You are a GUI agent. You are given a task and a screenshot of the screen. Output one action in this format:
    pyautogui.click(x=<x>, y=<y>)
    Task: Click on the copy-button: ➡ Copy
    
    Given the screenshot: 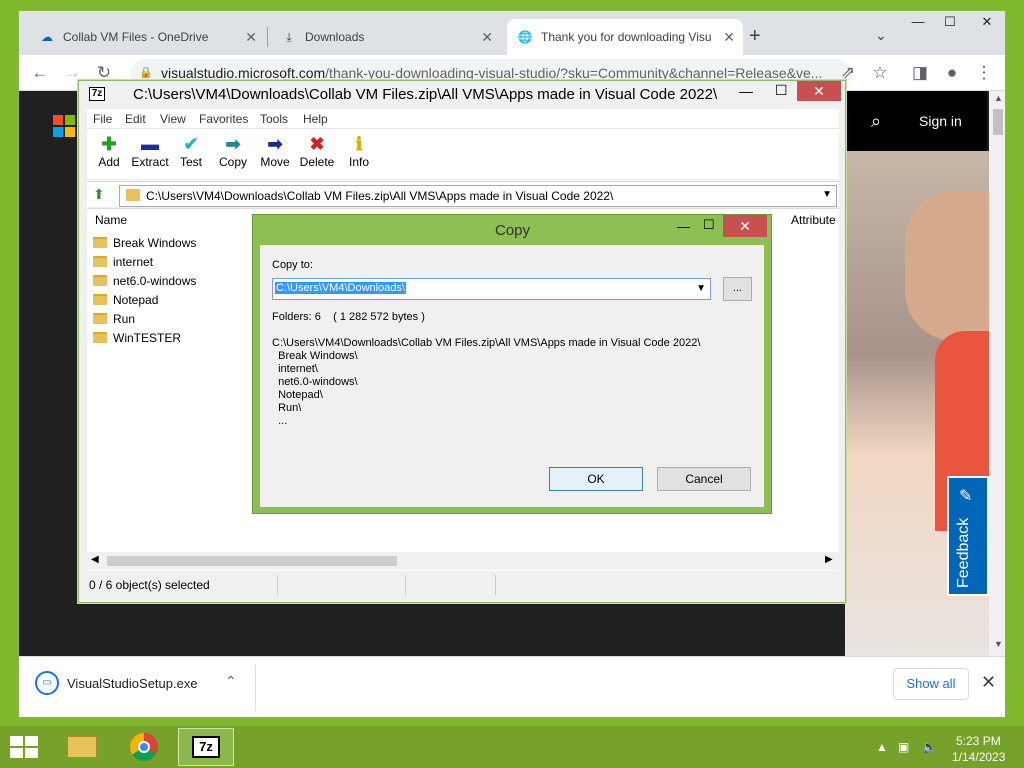 What is the action you would take?
    pyautogui.click(x=233, y=151)
    